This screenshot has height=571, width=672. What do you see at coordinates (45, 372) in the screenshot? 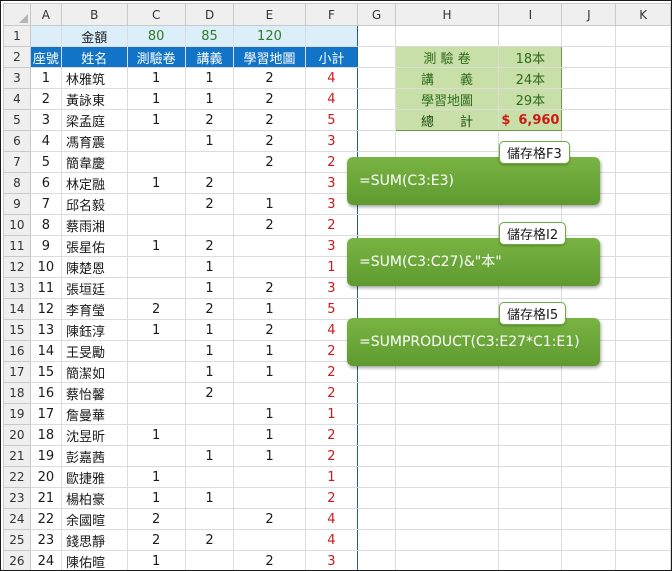
I see `seat-number-cell: 15` at bounding box center [45, 372].